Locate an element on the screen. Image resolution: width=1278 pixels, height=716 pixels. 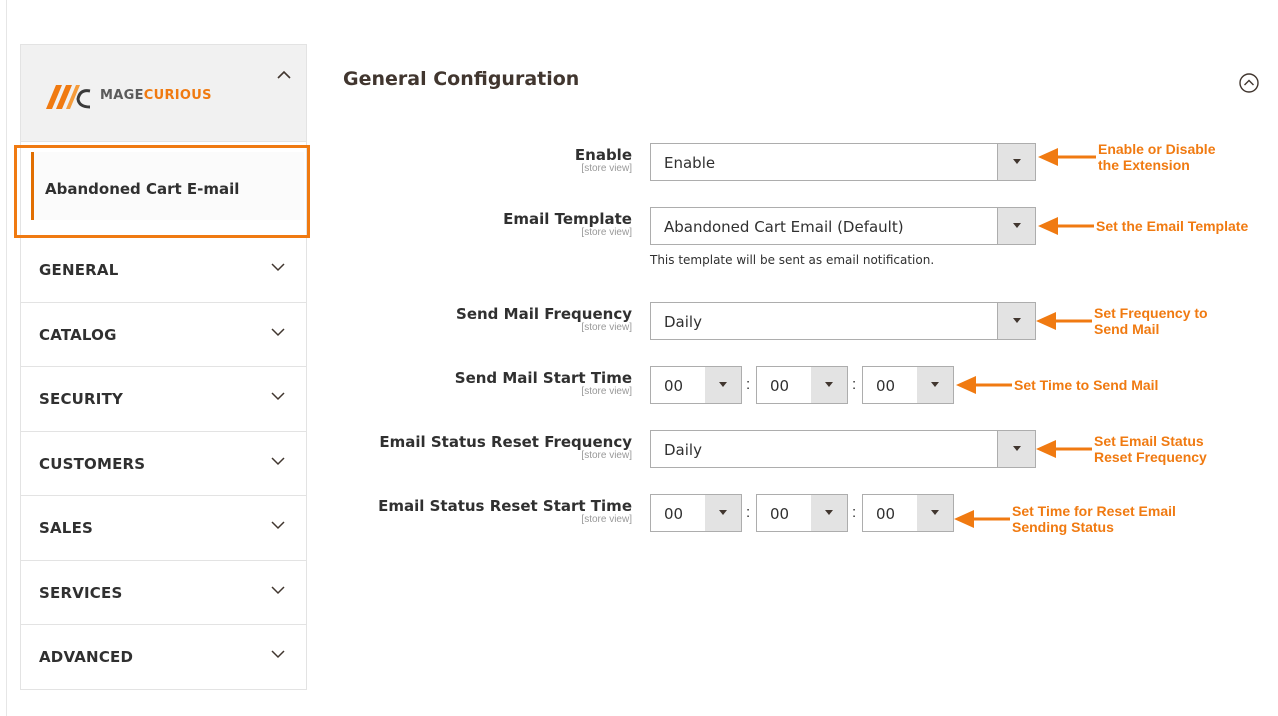
annotation-send-mail-start-time: Set Time to Send Mail is located at coordinates (1057, 385).